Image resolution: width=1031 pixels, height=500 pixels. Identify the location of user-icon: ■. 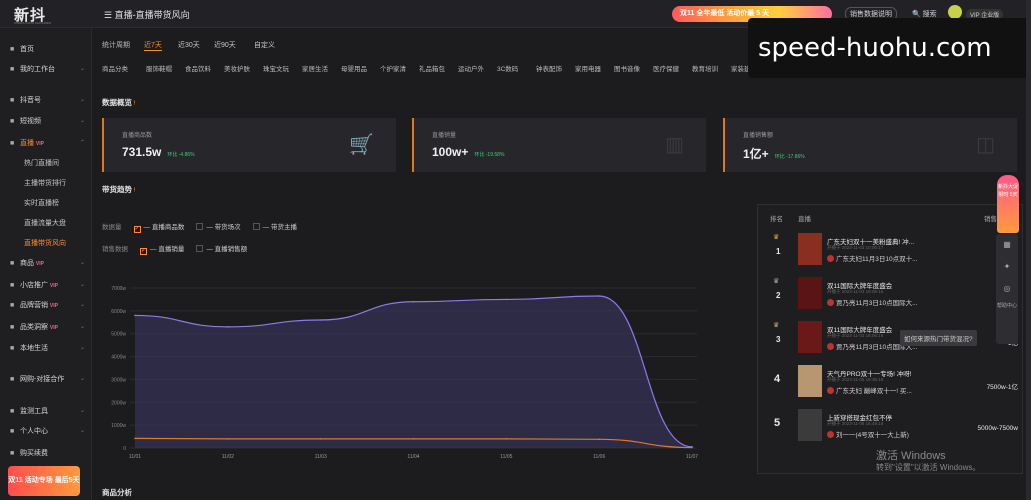
(12, 431).